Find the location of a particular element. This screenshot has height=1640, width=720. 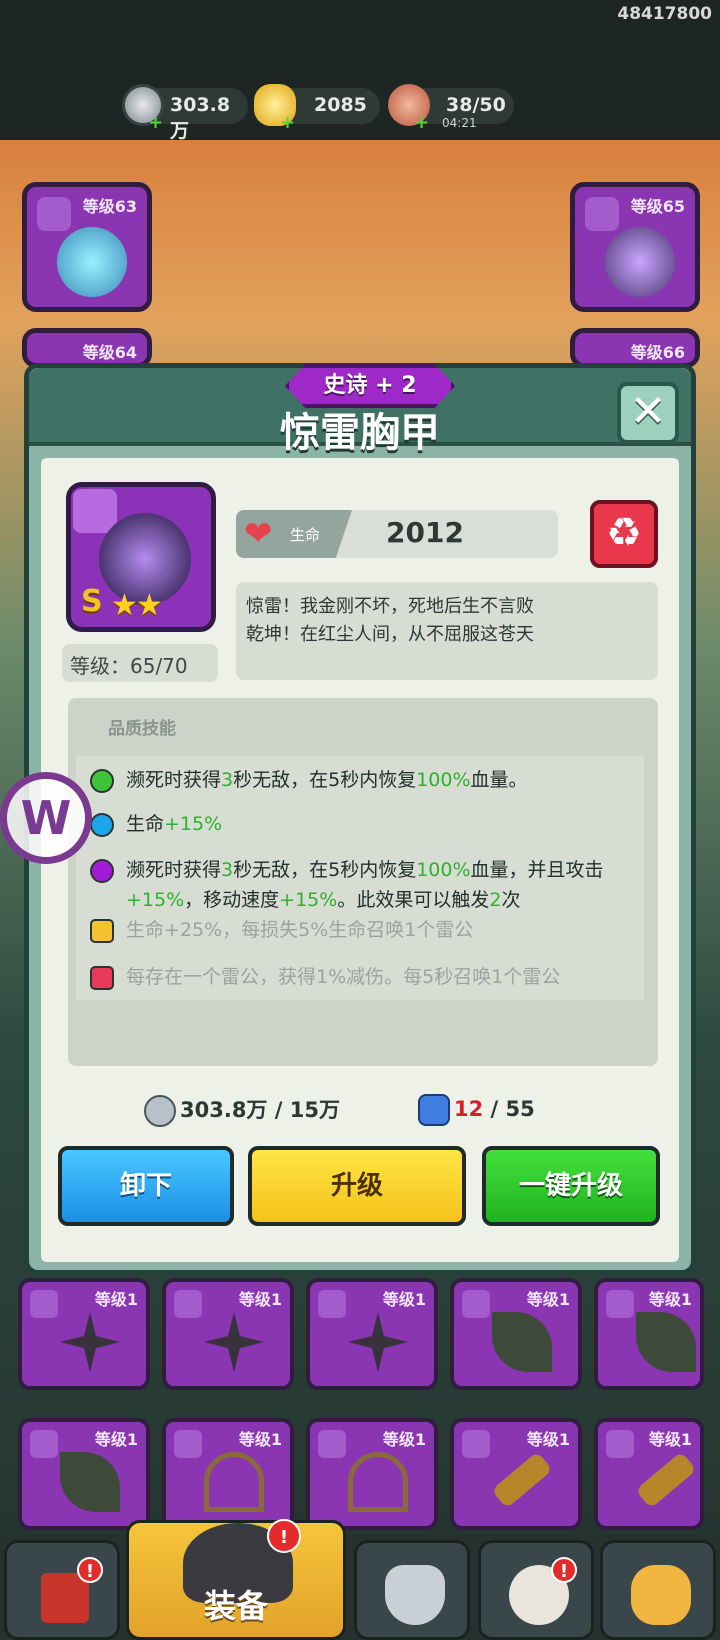

nav-equip: ! 装备 is located at coordinates (236, 1579).